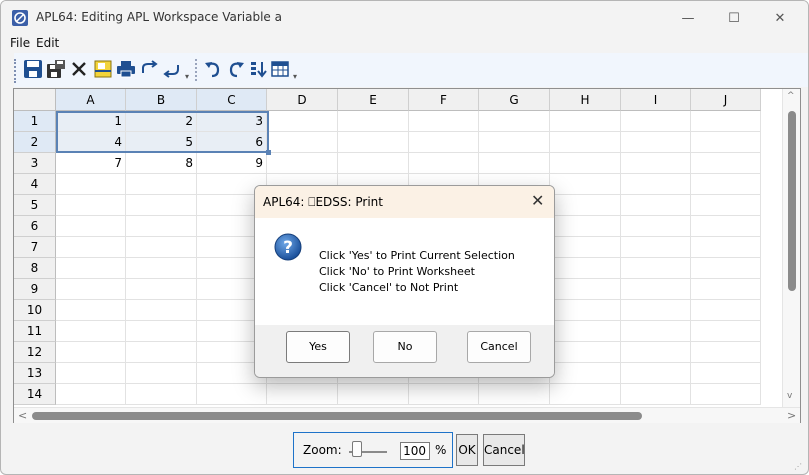 Image resolution: width=809 pixels, height=475 pixels. What do you see at coordinates (47, 43) in the screenshot?
I see `menu-edit: Edit` at bounding box center [47, 43].